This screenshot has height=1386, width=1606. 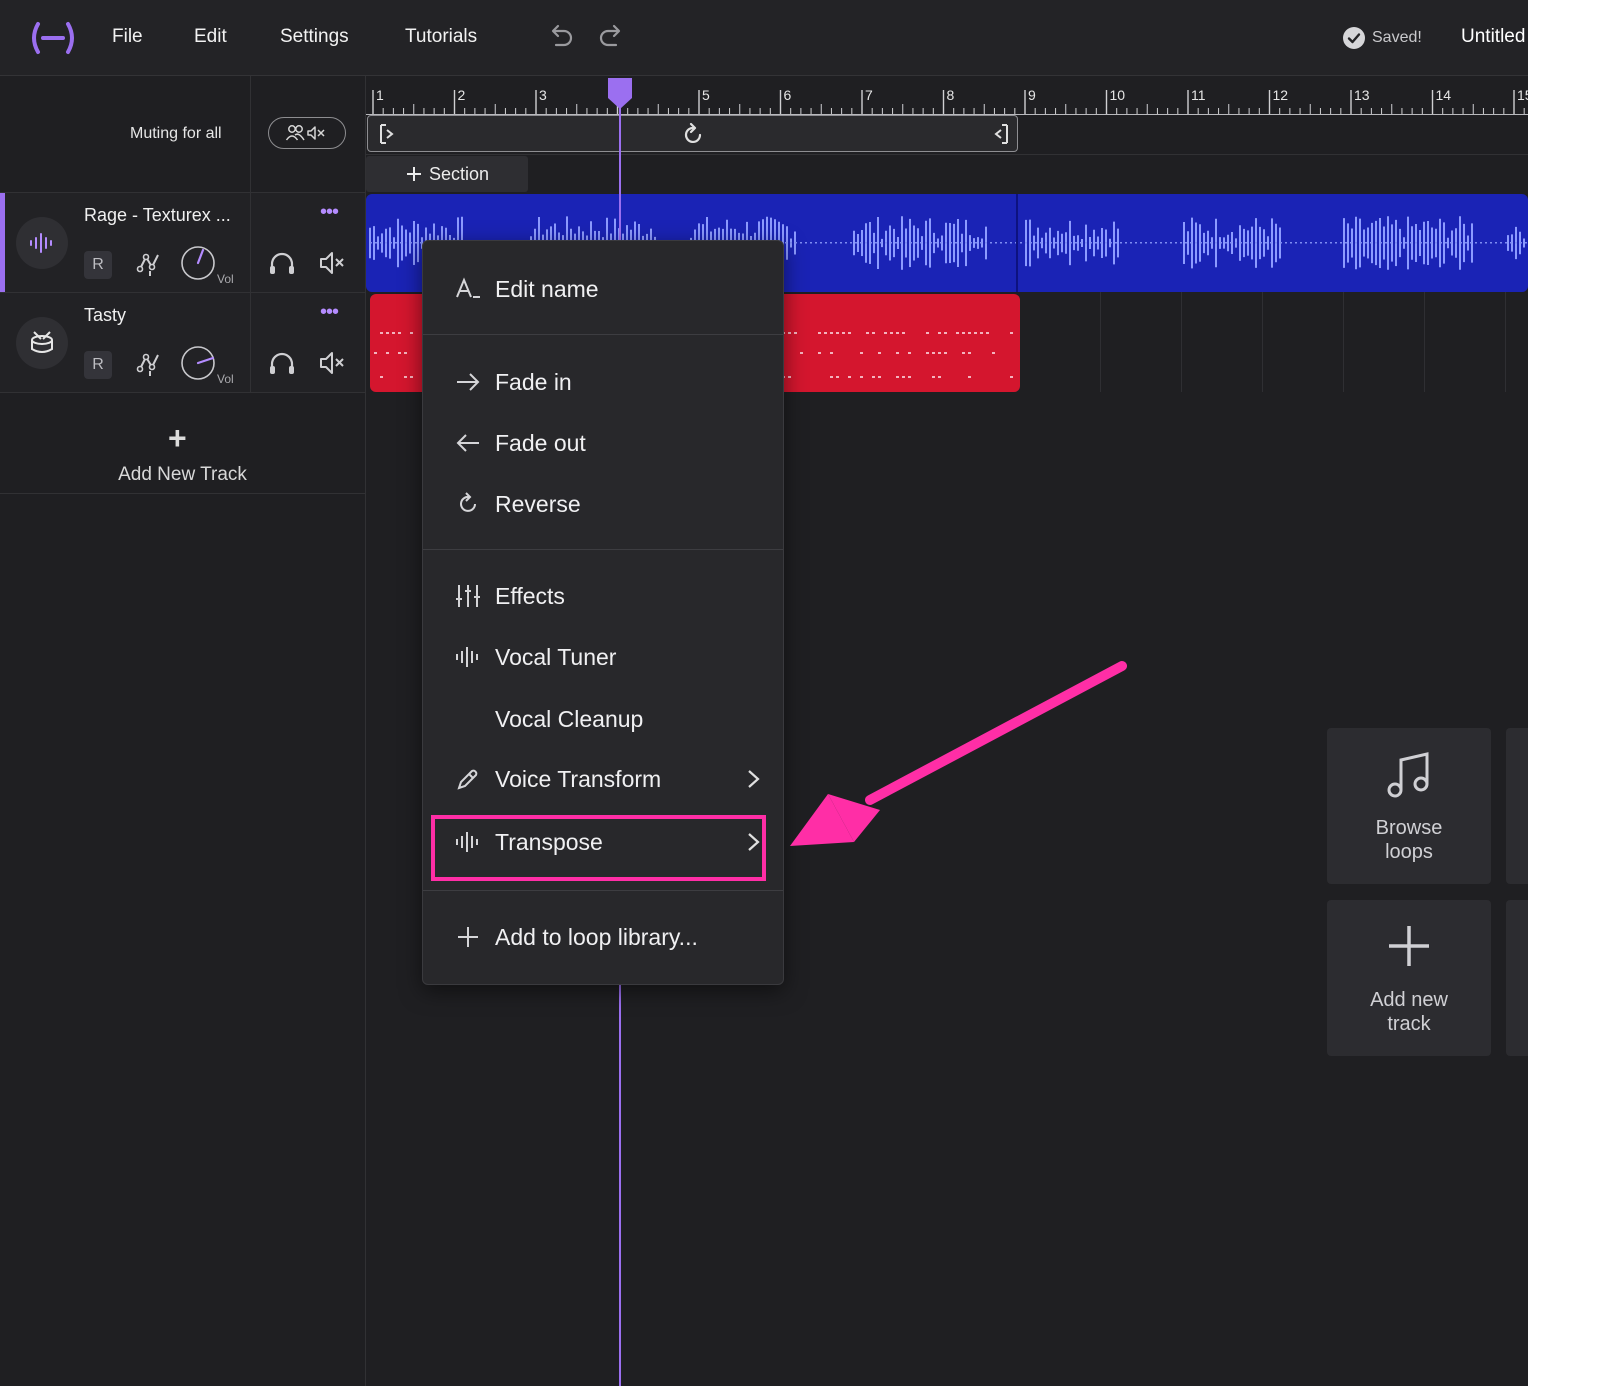 I want to click on loop-end-icon, so click(x=1000, y=134).